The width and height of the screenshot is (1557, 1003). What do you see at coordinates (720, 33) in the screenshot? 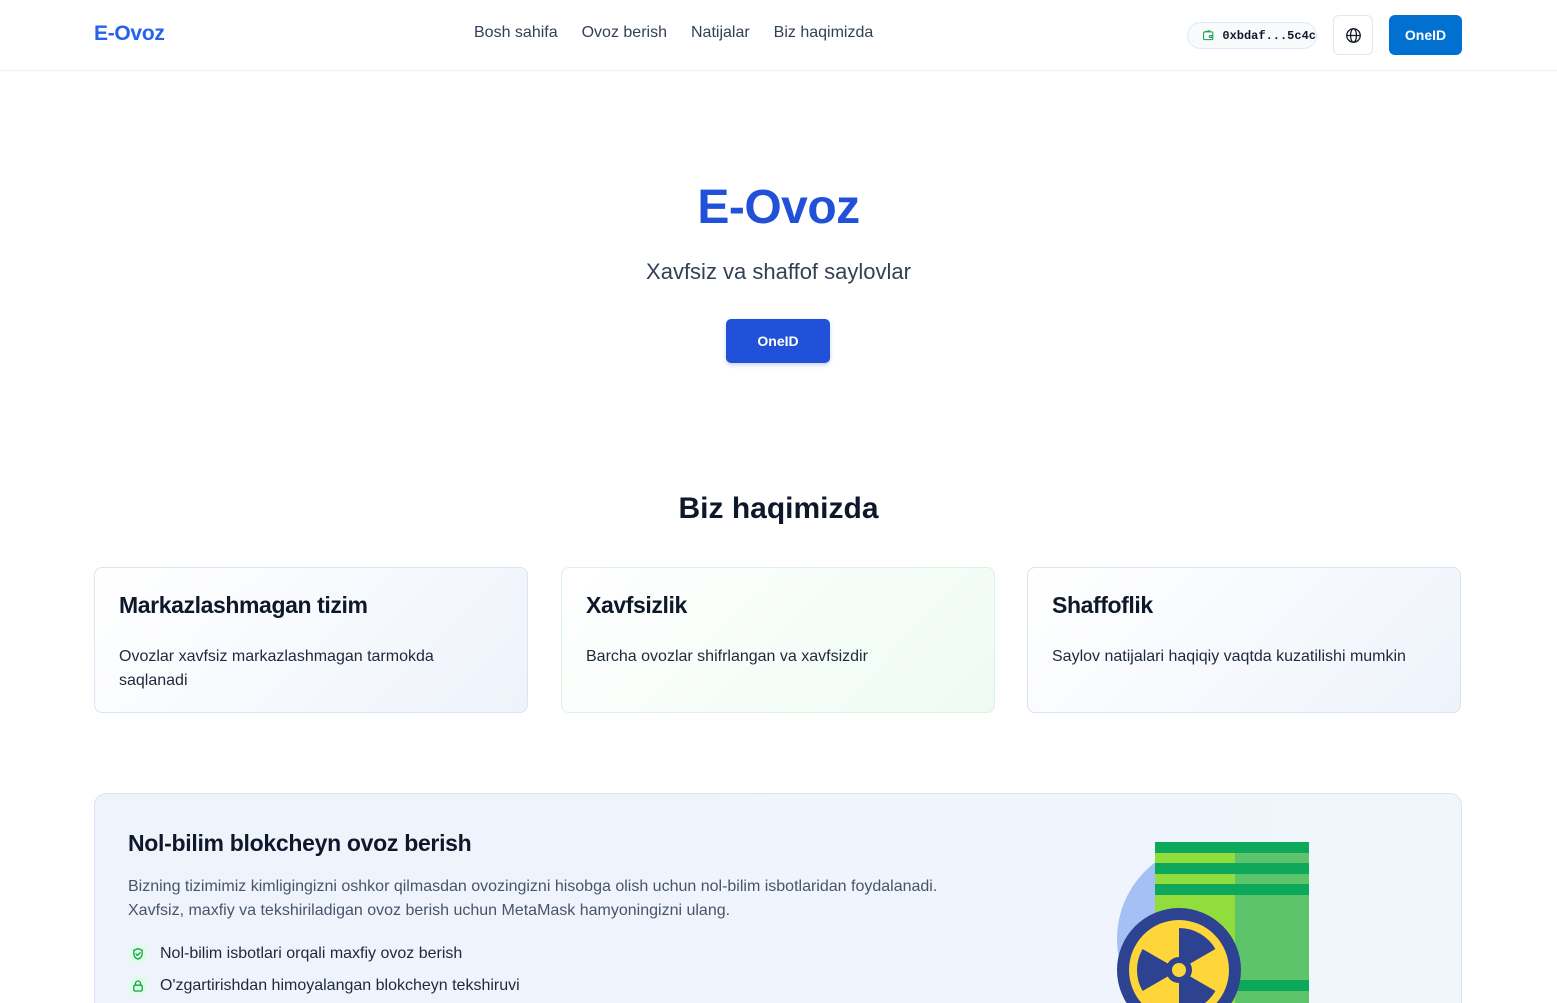
I see `nav-link-results: Natijalar` at bounding box center [720, 33].